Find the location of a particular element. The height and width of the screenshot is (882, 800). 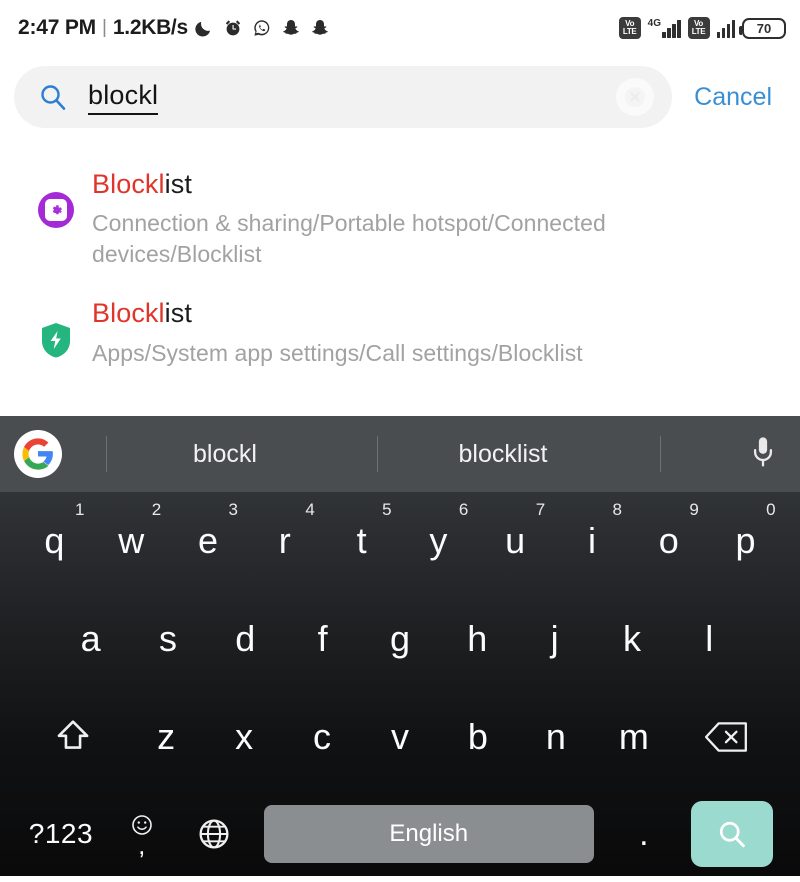

settings-gear-icon is located at coordinates (56, 210).